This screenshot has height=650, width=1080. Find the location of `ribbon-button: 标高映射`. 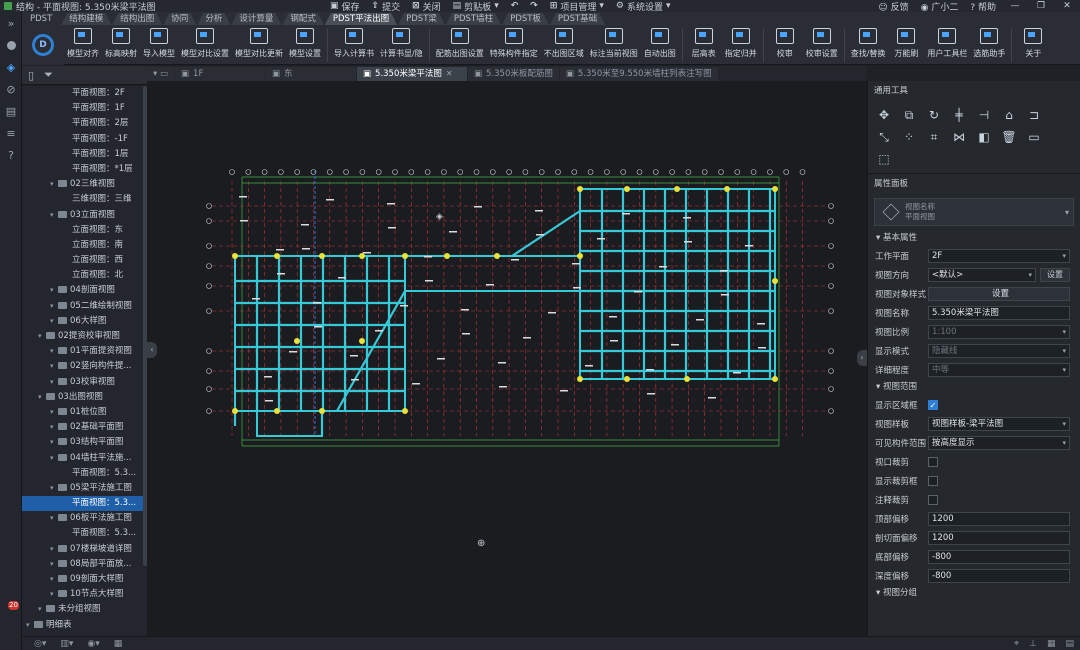

ribbon-button: 标高映射 is located at coordinates (121, 43).